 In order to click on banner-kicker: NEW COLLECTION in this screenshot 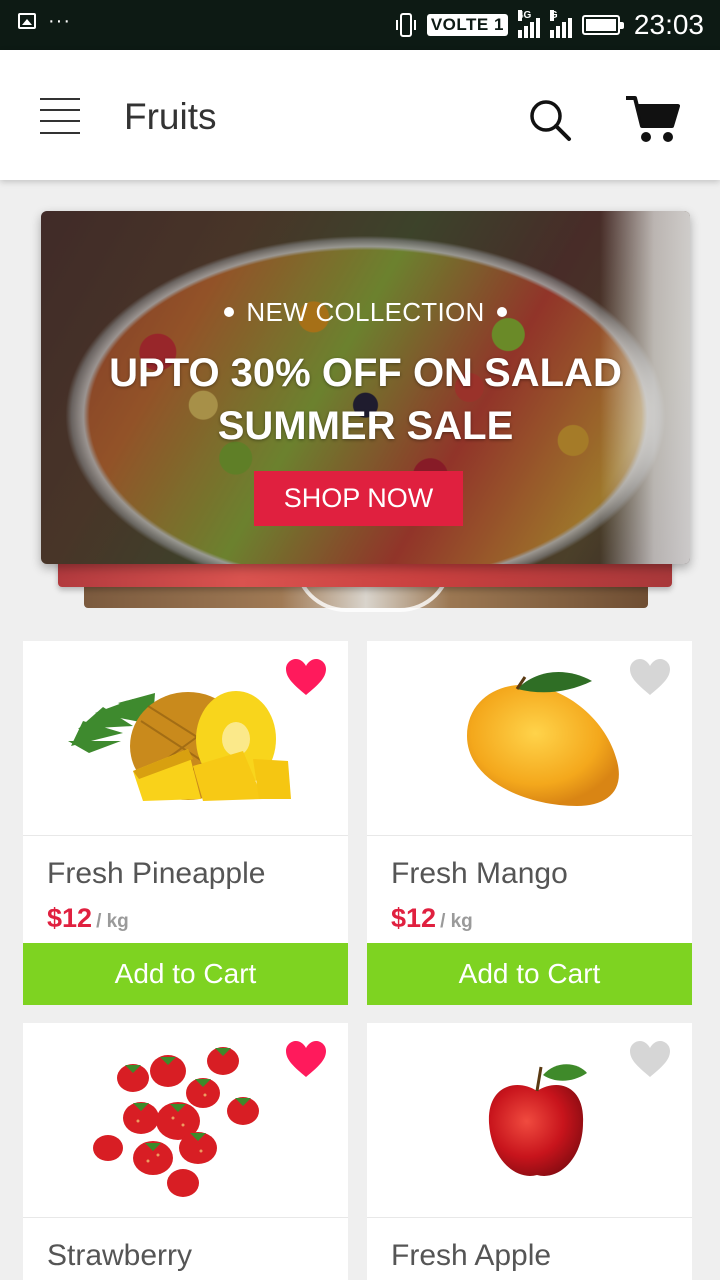, I will do `click(365, 312)`.